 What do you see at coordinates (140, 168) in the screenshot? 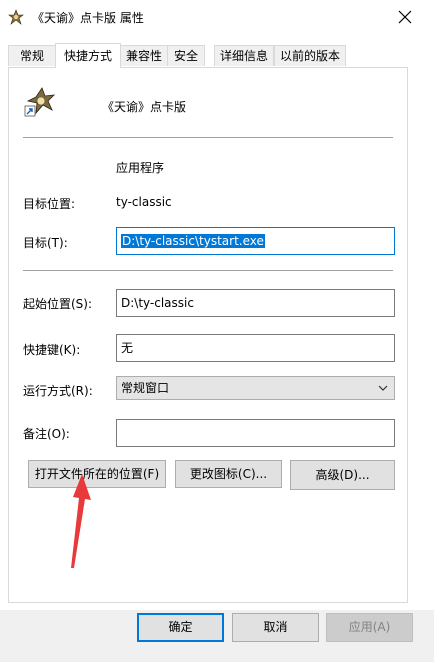
I see `target-type-value: 应用程序` at bounding box center [140, 168].